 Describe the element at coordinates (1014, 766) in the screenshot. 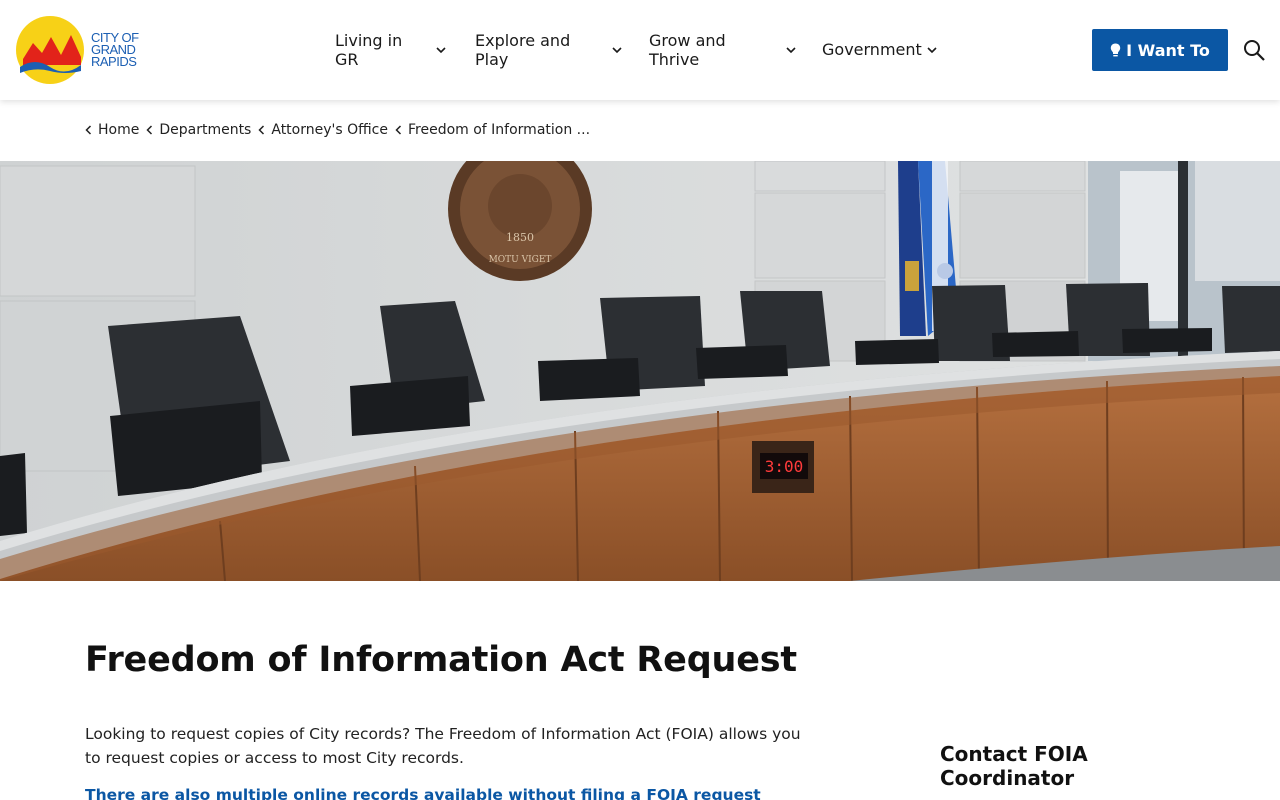

I see `contact-foia-coordinator-heading: Contact FOIA Coordinator` at that location.